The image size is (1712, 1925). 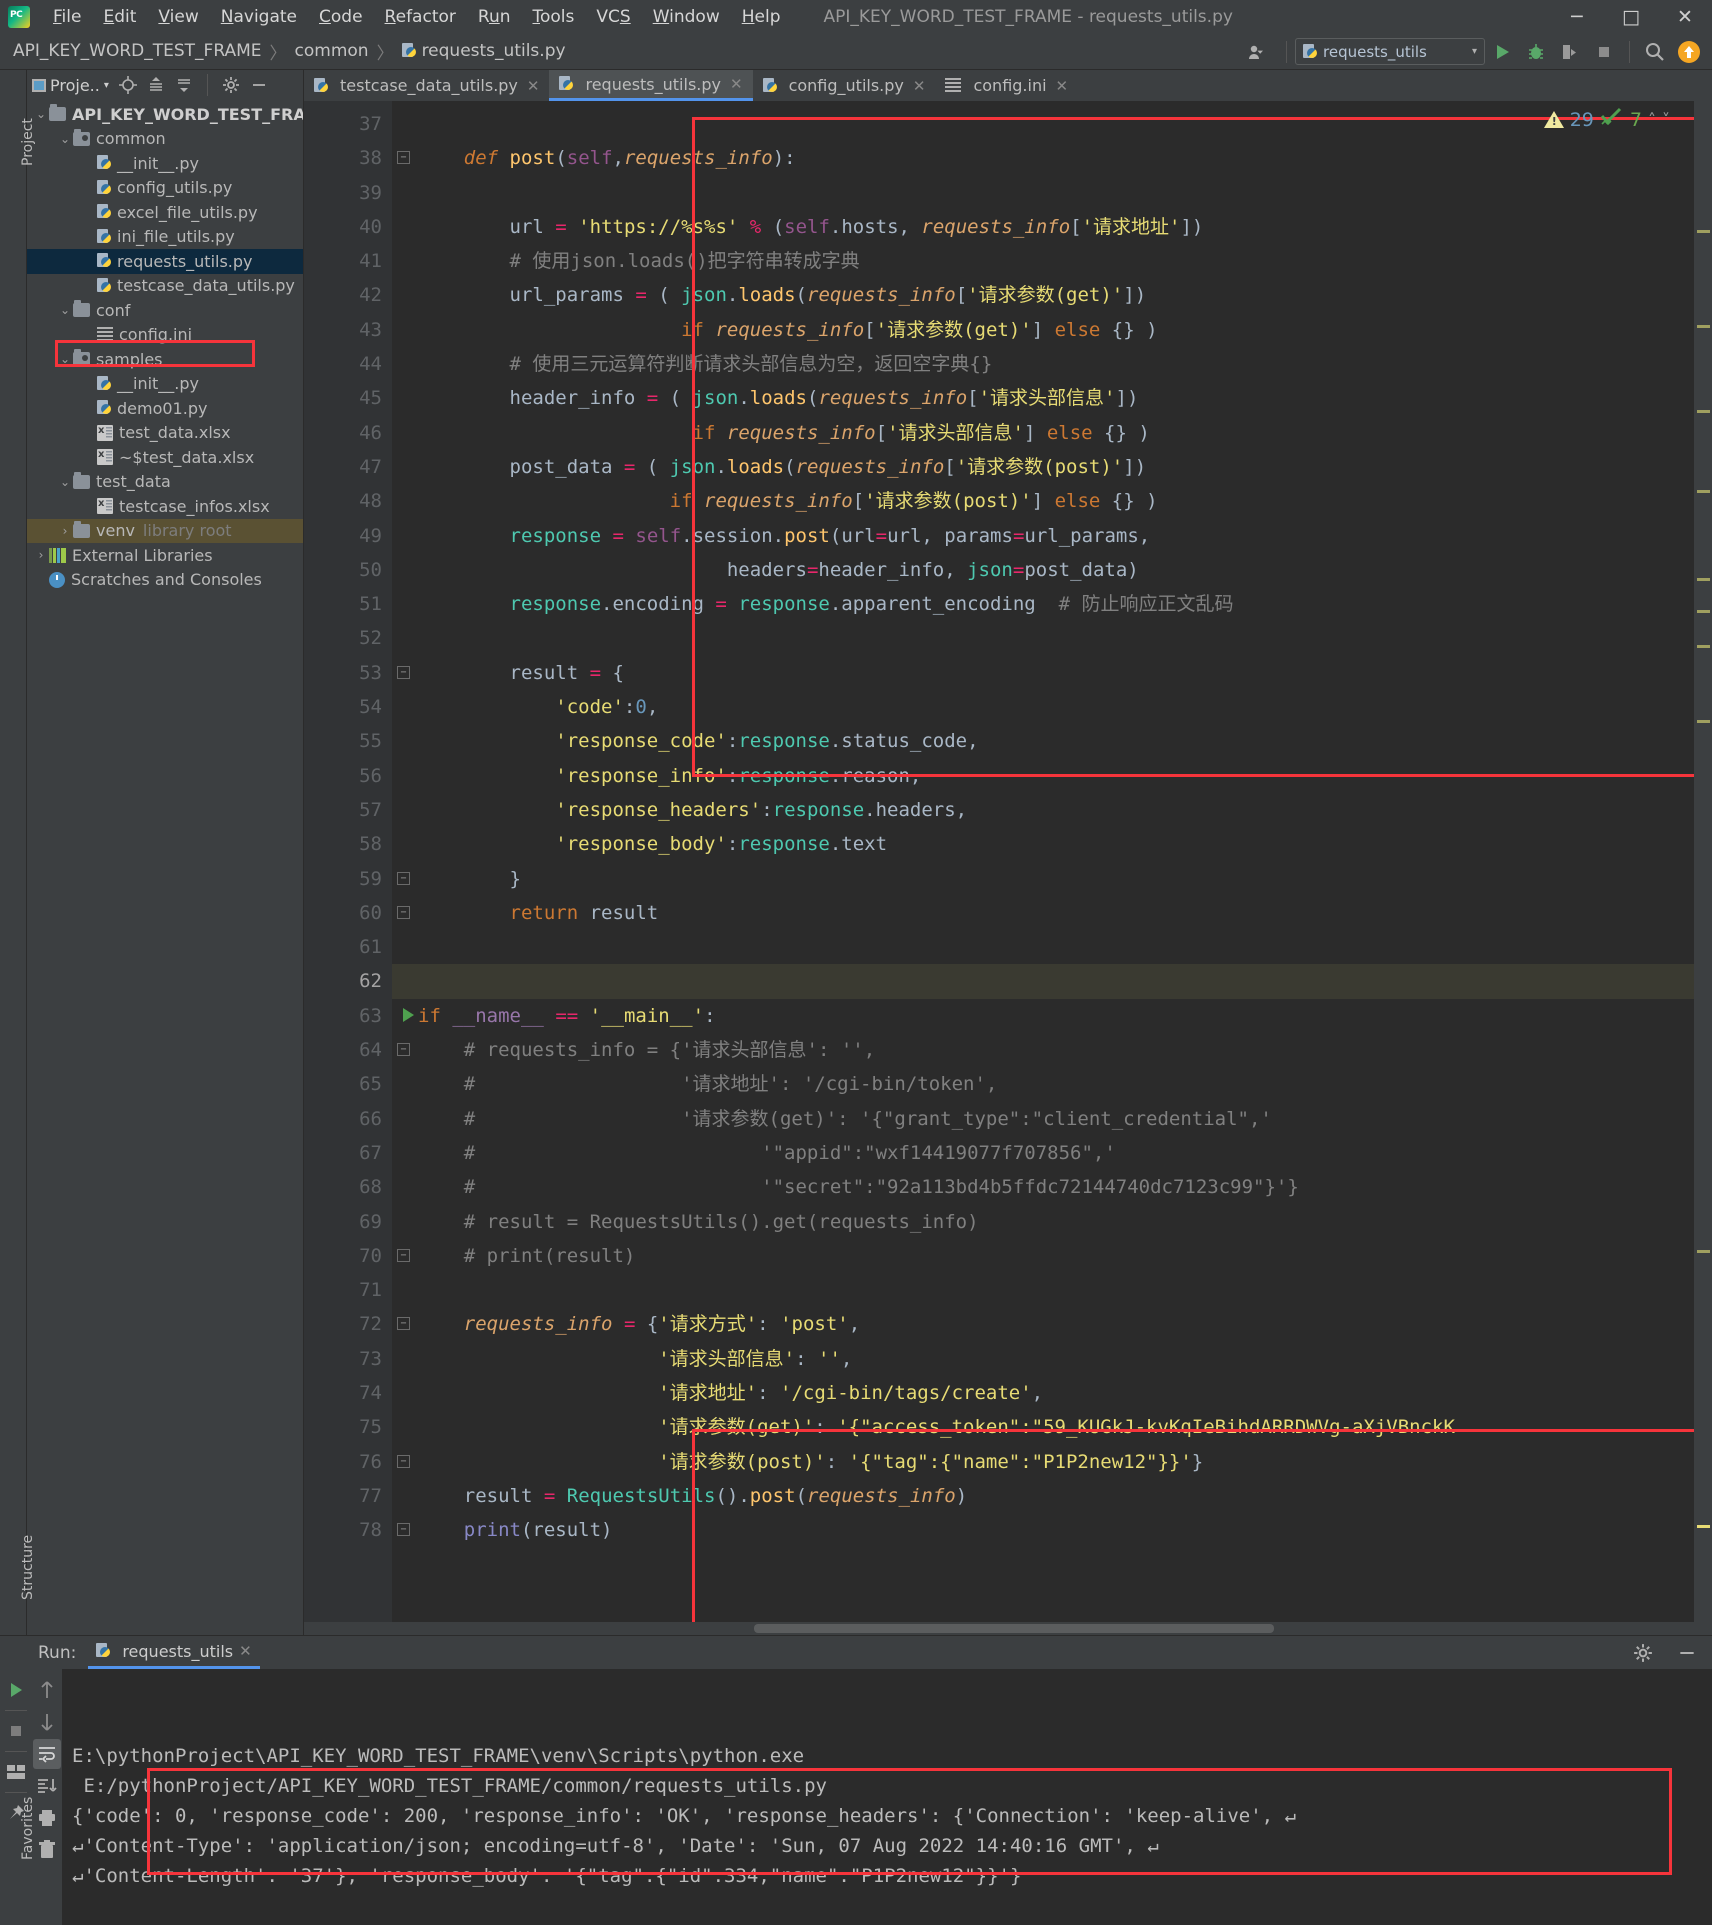 What do you see at coordinates (686, 17) in the screenshot?
I see `menu-window: Window` at bounding box center [686, 17].